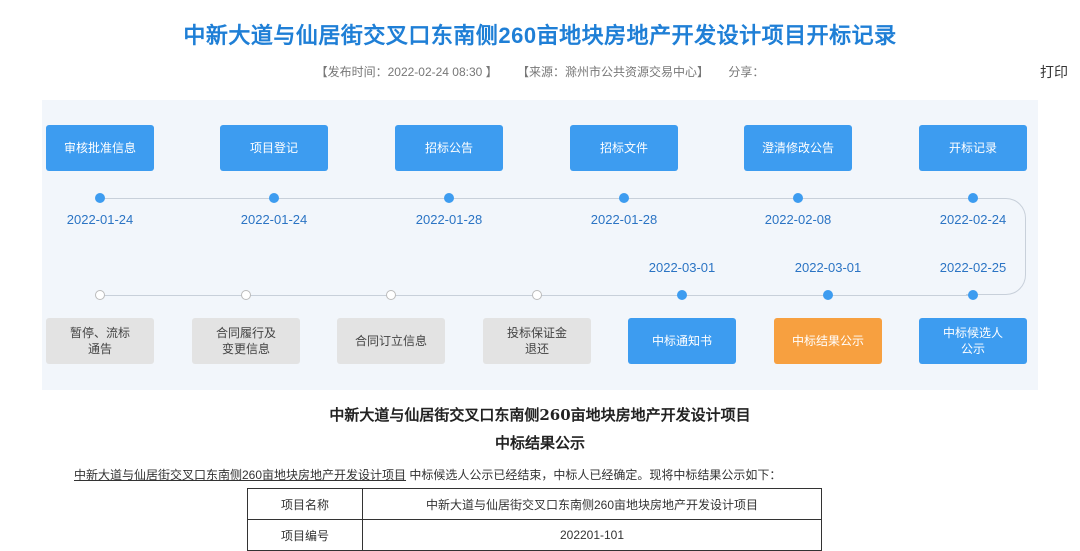 The image size is (1080, 551). What do you see at coordinates (973, 219) in the screenshot?
I see `step-date: 2022-02-24` at bounding box center [973, 219].